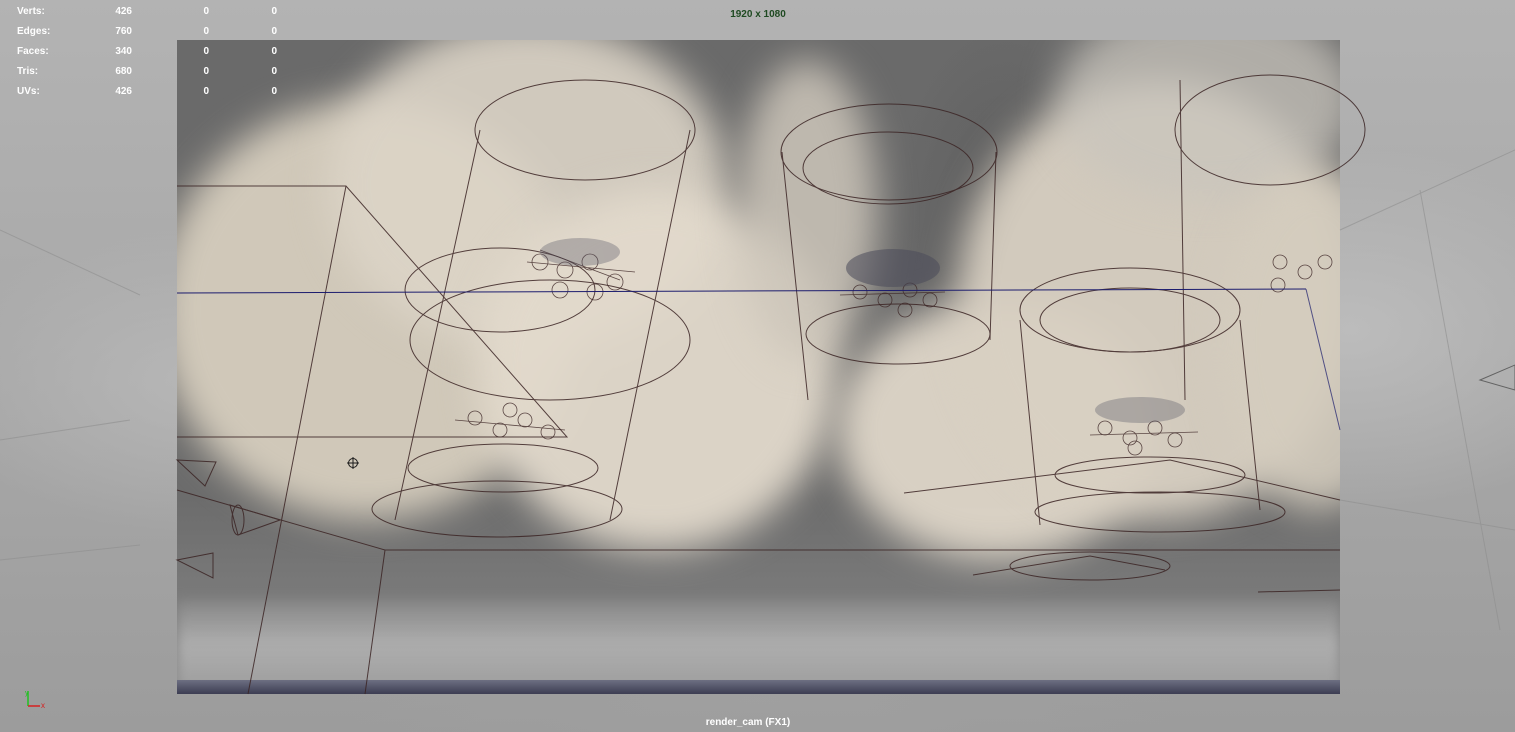  I want to click on emitter-cylinder-right-top, so click(1130, 310).